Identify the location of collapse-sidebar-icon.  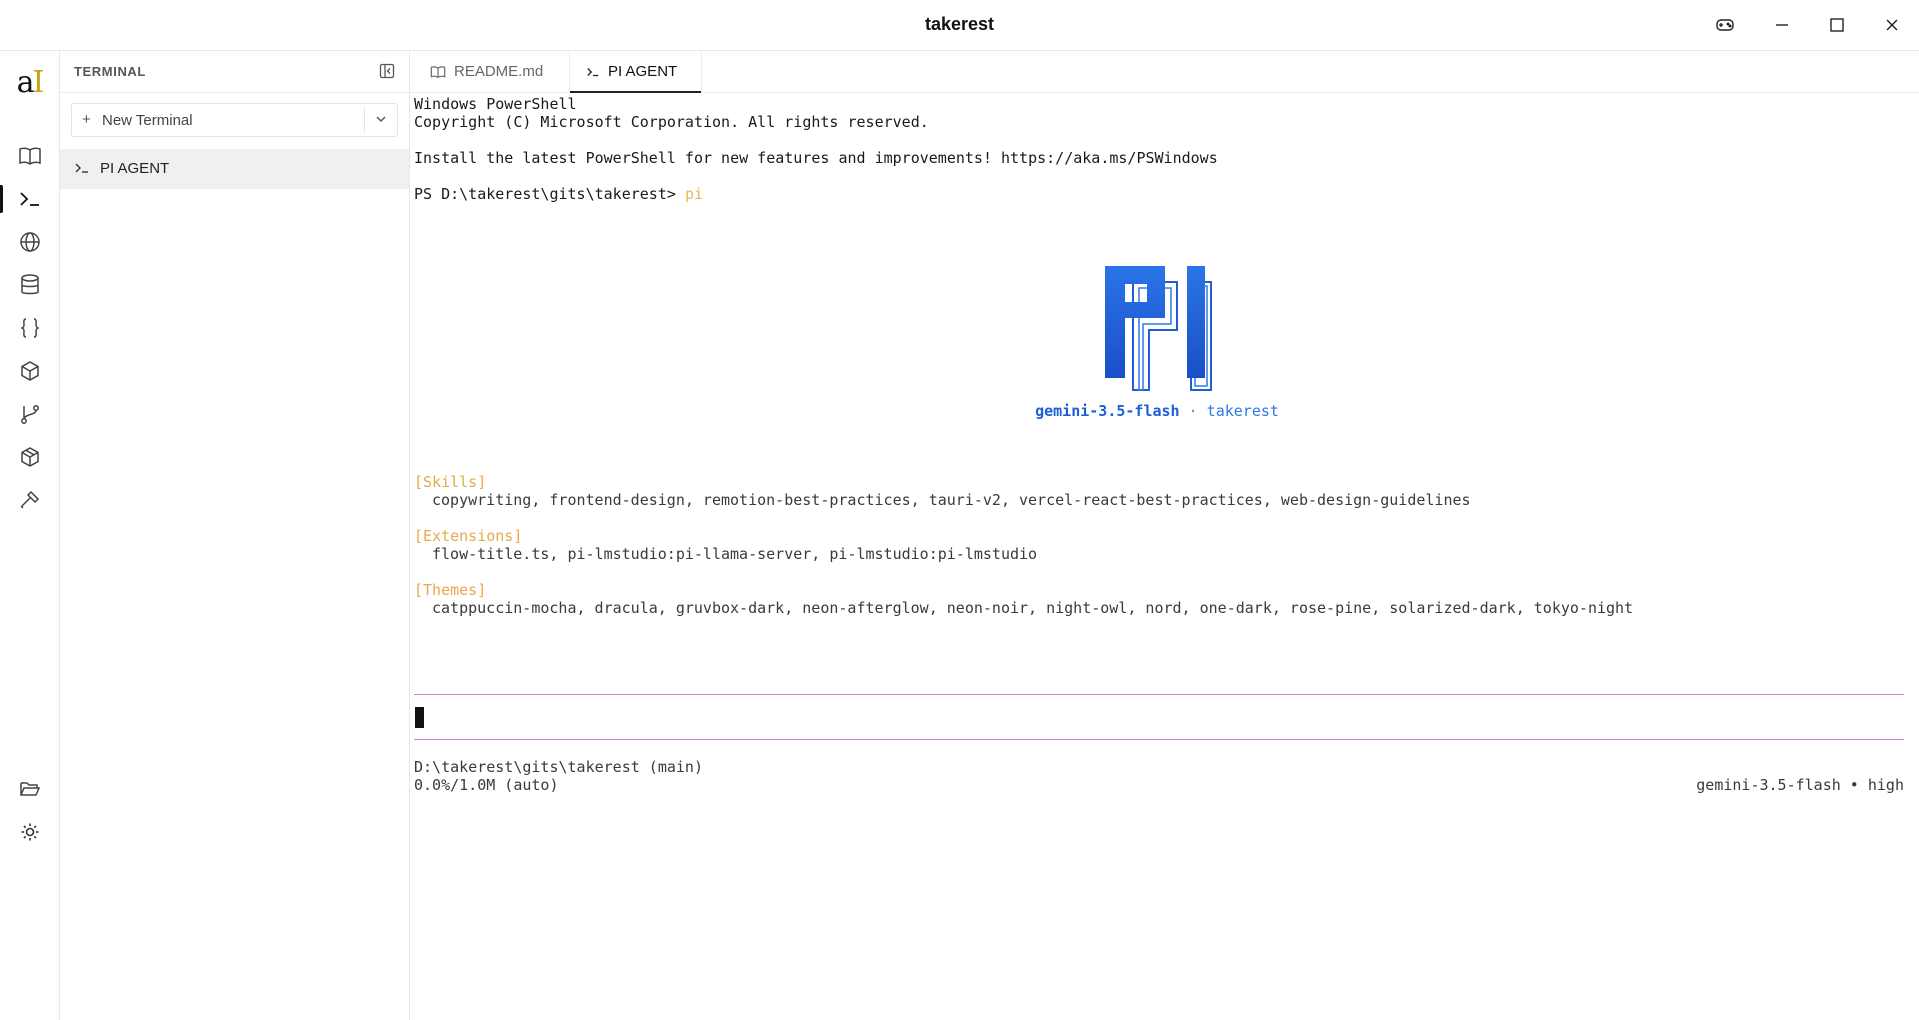
(387, 71).